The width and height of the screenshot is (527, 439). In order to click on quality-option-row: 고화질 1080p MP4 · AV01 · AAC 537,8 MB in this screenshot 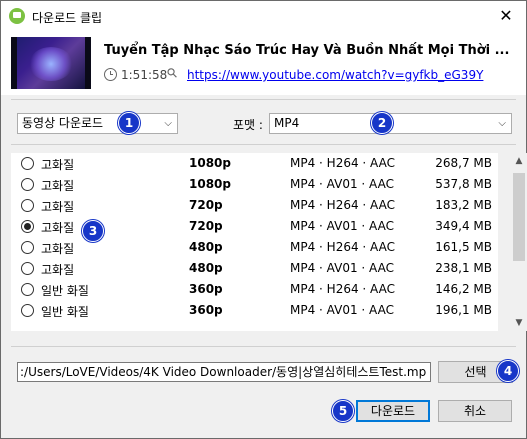, I will do `click(254, 184)`.